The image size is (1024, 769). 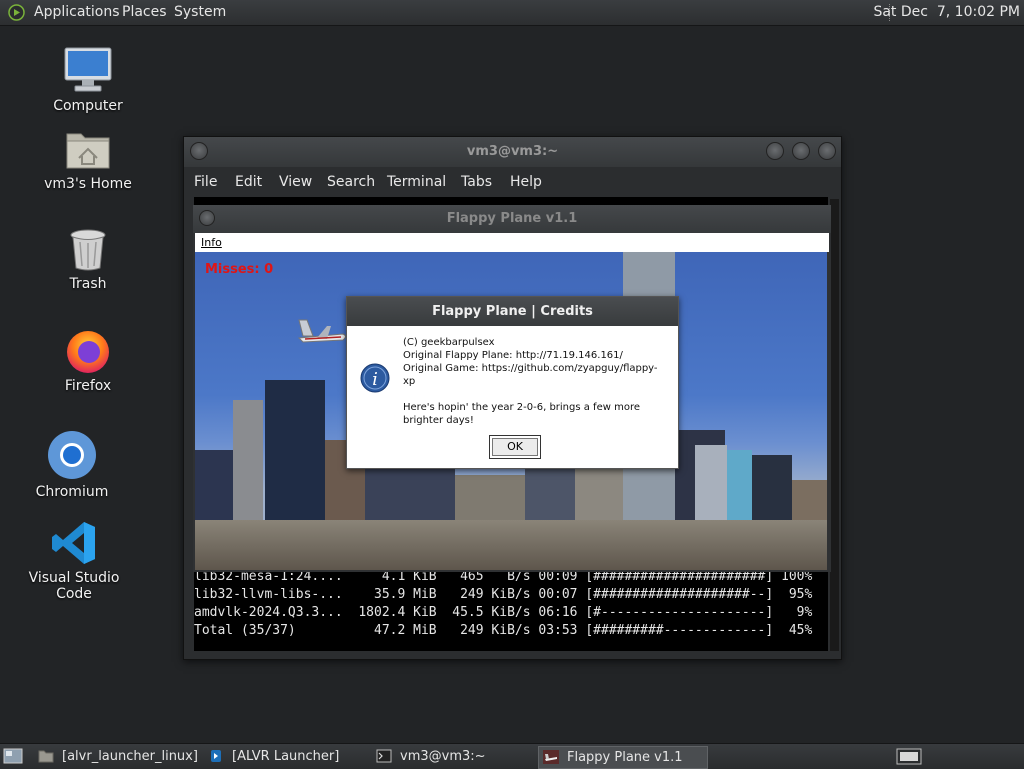 I want to click on clock: Sat Dec 7, 10:02 PM, so click(x=946, y=12).